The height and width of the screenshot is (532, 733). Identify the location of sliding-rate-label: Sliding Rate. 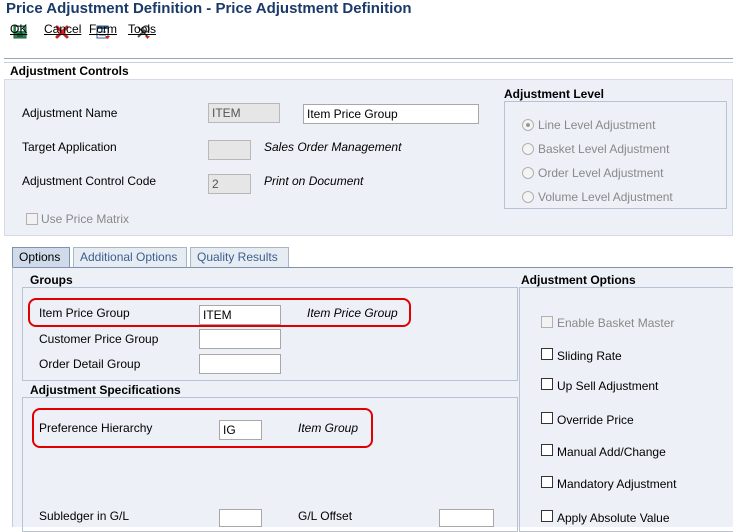
(589, 356).